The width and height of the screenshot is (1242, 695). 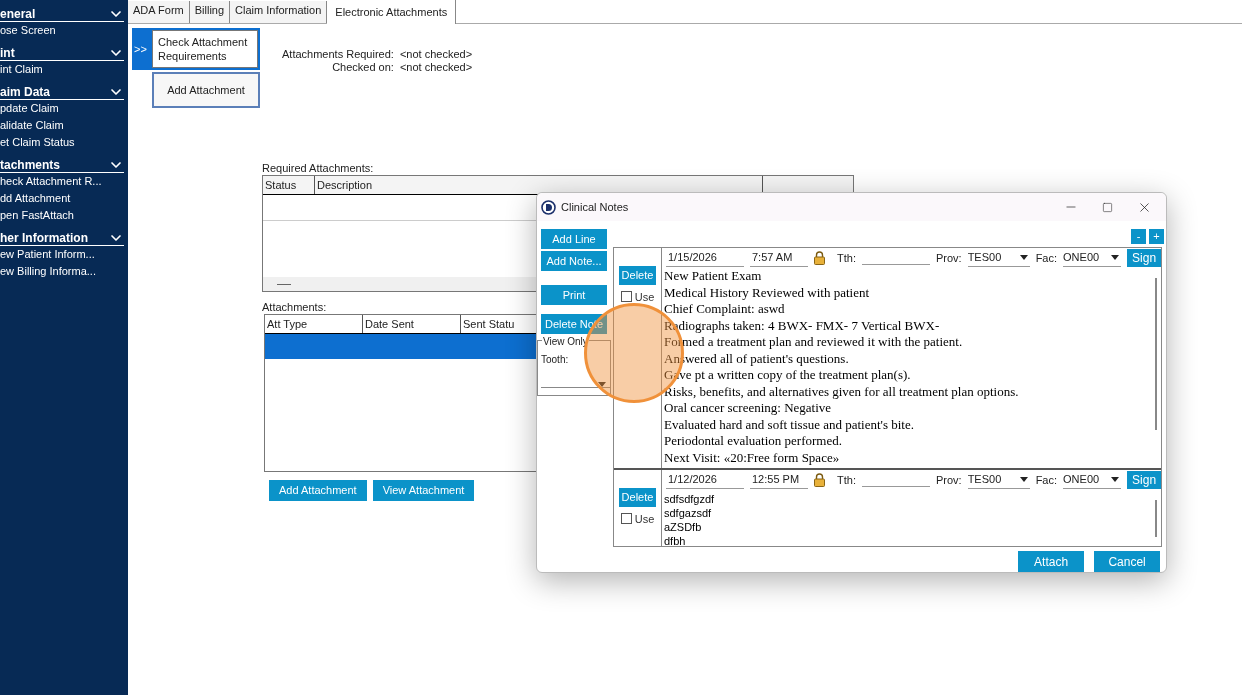 What do you see at coordinates (140, 49) in the screenshot?
I see `current-marker: >>` at bounding box center [140, 49].